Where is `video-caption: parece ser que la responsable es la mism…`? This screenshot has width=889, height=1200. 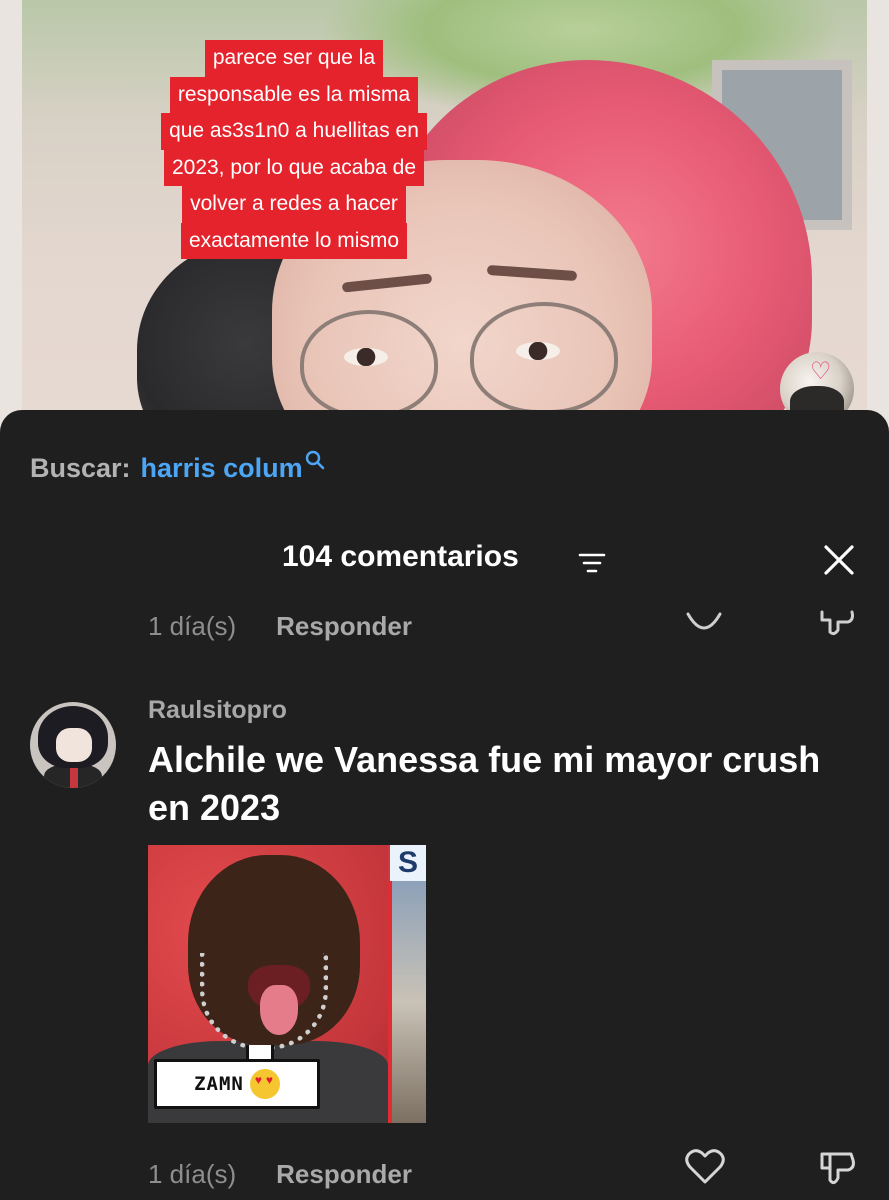
video-caption: parece ser que la responsable es la mism… is located at coordinates (294, 149).